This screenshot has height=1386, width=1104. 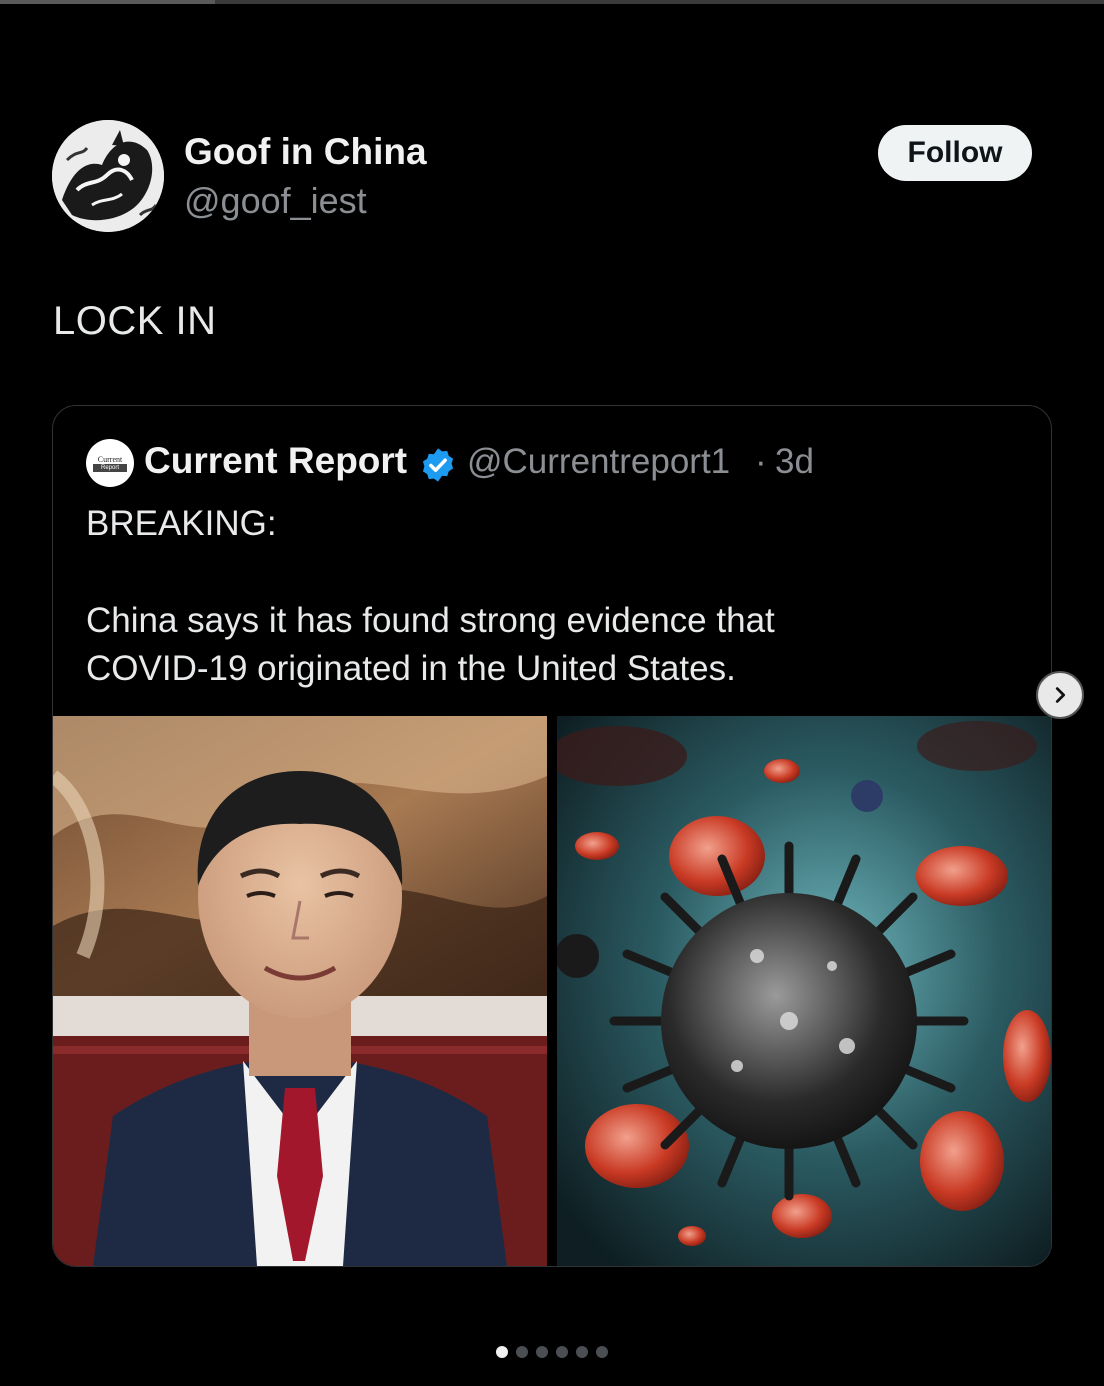 I want to click on image-divider, so click(x=552, y=991).